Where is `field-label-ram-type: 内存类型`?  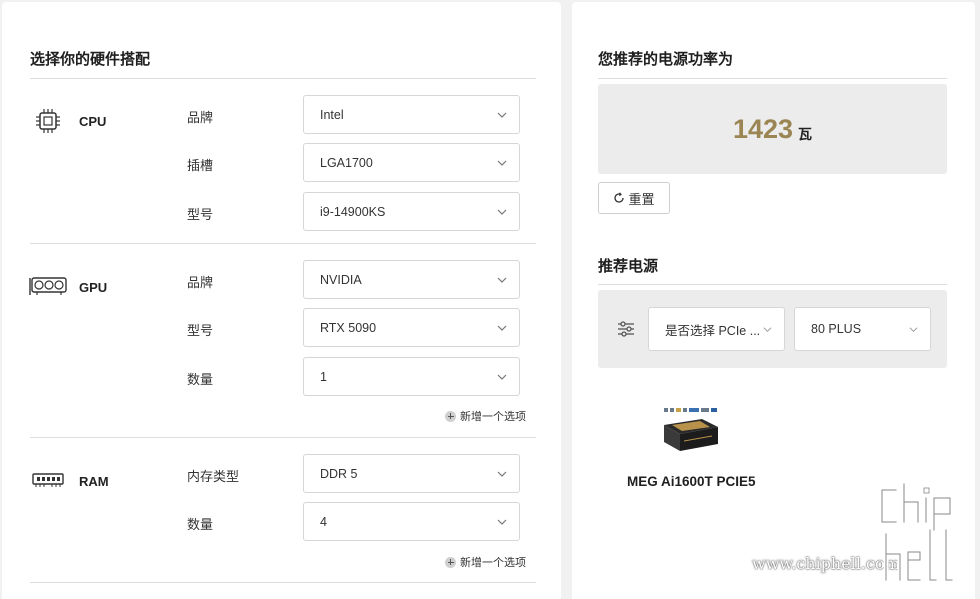
field-label-ram-type: 内存类型 is located at coordinates (213, 476).